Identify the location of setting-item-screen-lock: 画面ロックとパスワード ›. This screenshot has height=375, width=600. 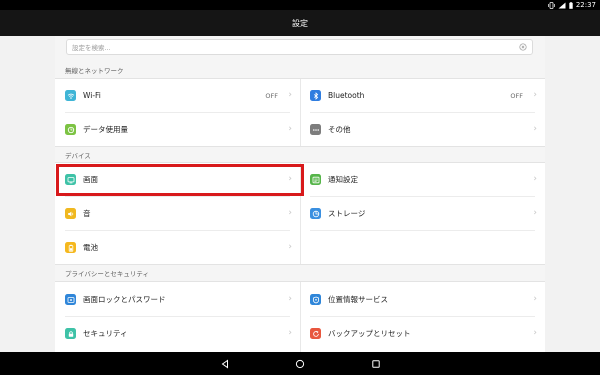
(177, 299).